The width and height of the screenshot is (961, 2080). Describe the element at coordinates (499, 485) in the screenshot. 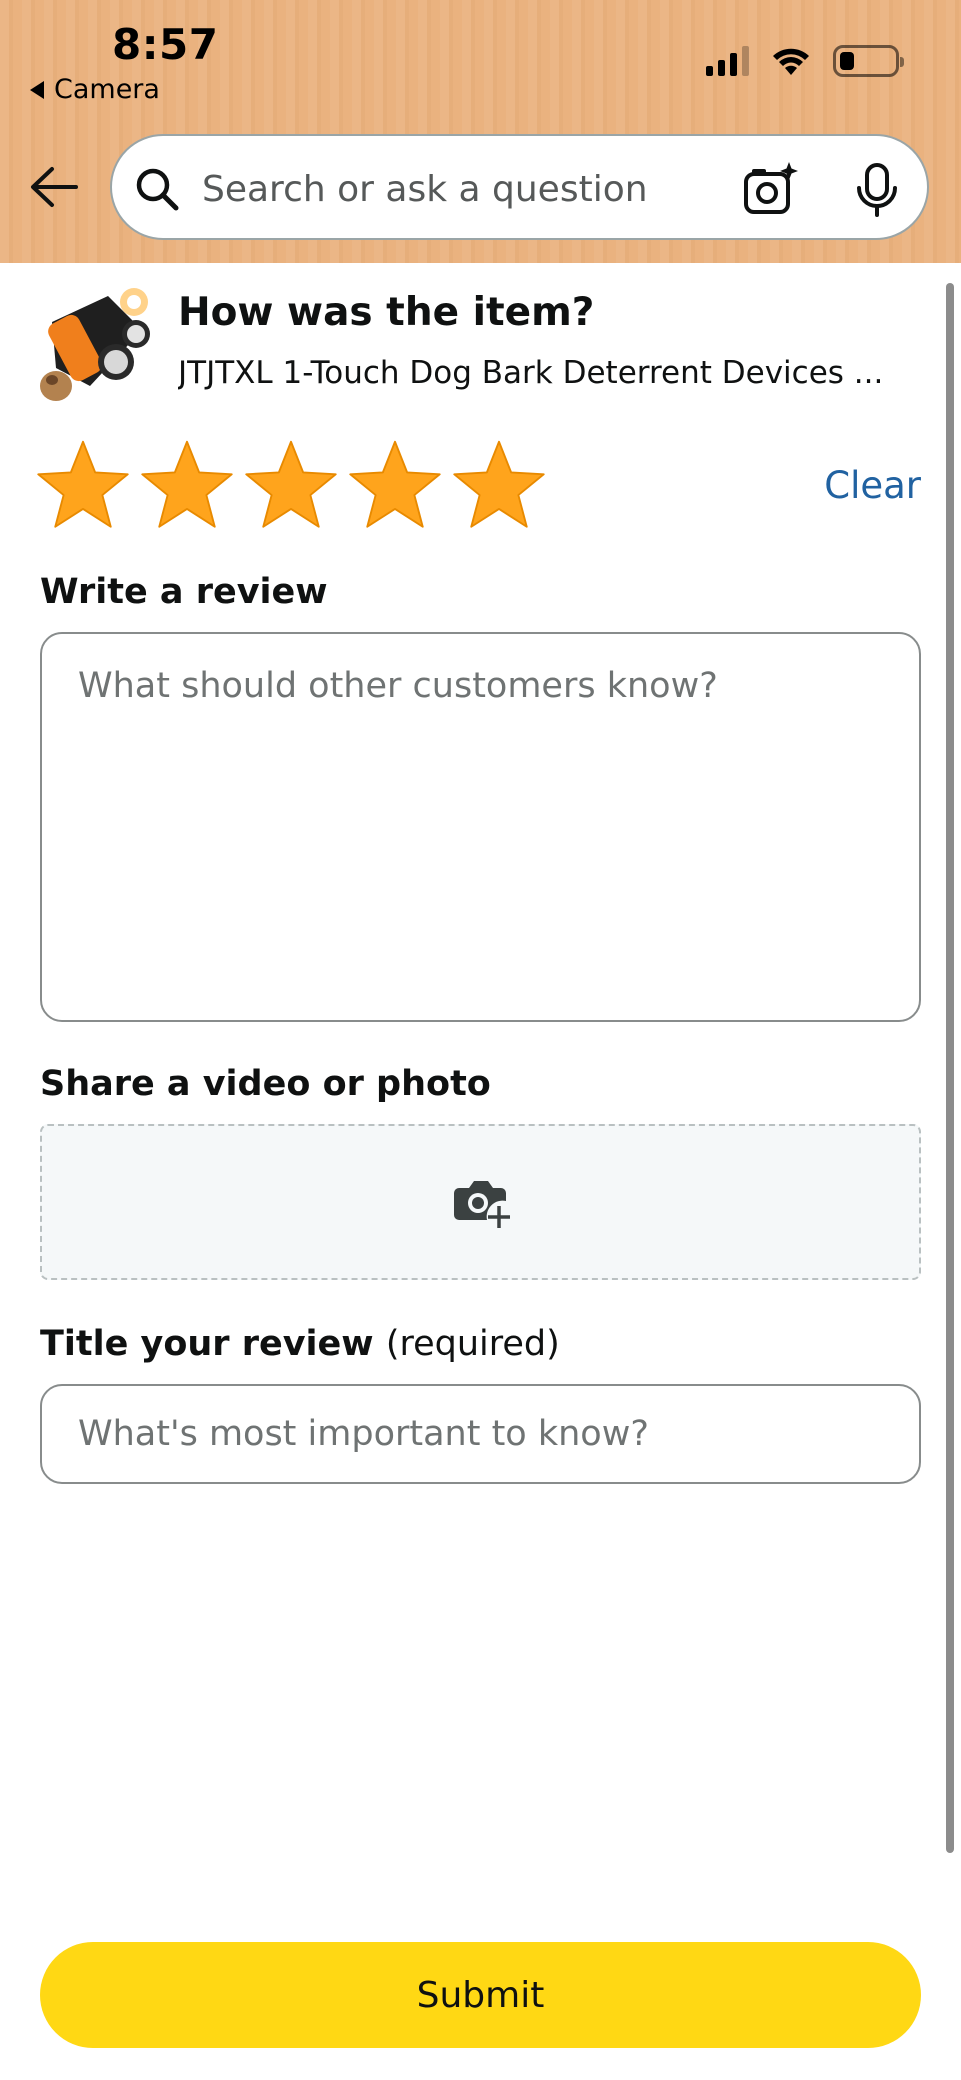

I see `star-5-icon` at that location.